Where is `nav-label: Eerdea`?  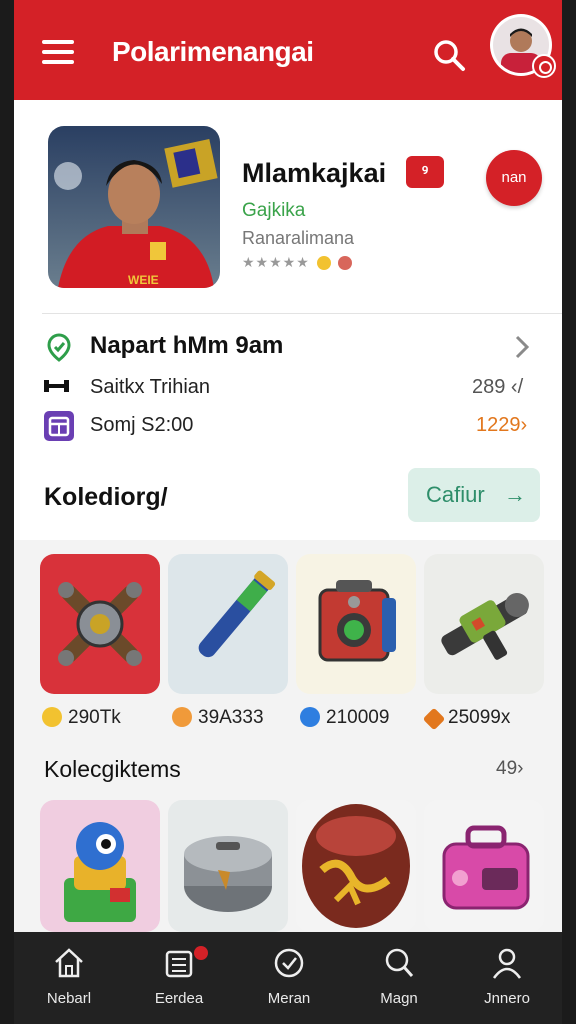
nav-label: Eerdea is located at coordinates (179, 998).